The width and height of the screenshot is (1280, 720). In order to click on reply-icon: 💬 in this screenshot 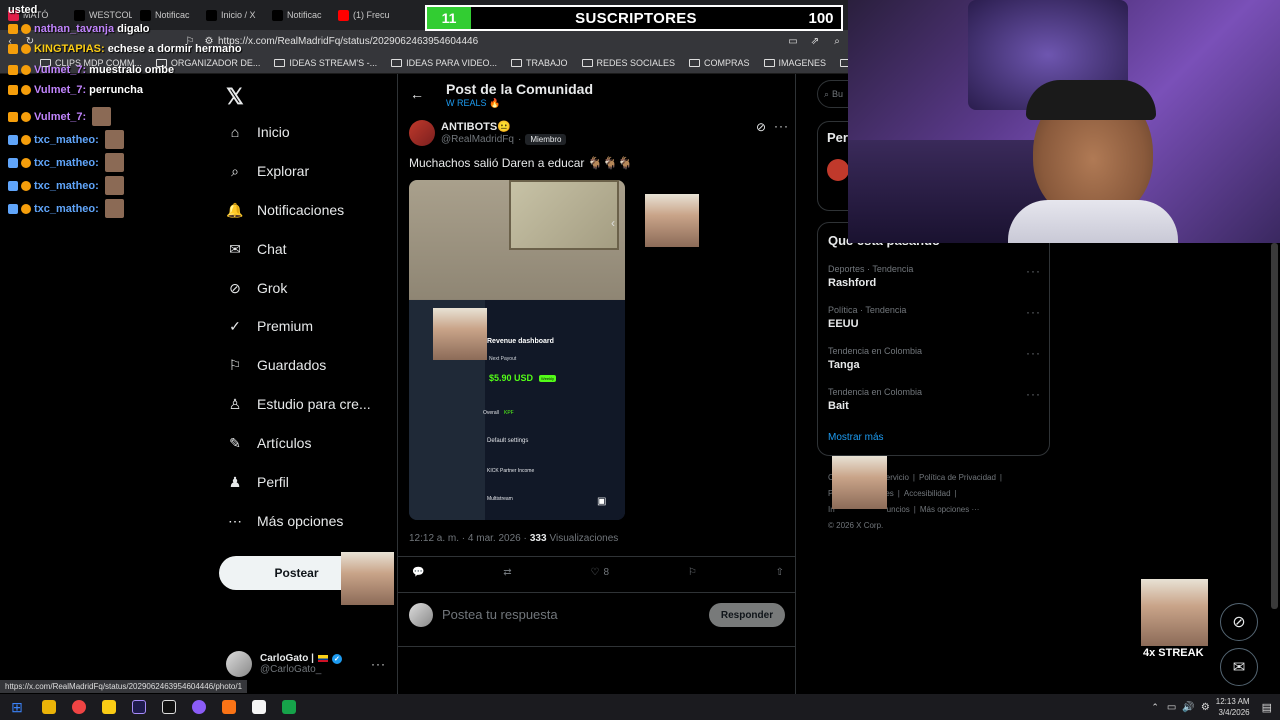, I will do `click(418, 572)`.